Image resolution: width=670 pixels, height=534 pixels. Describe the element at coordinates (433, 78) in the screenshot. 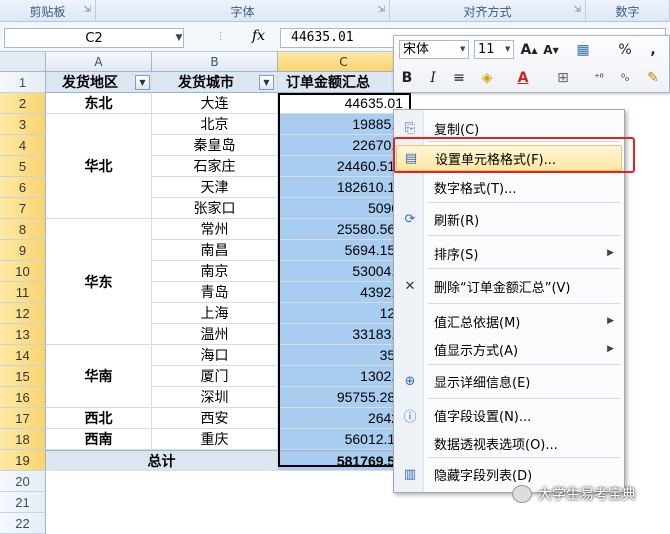

I see `italic-button: I` at that location.